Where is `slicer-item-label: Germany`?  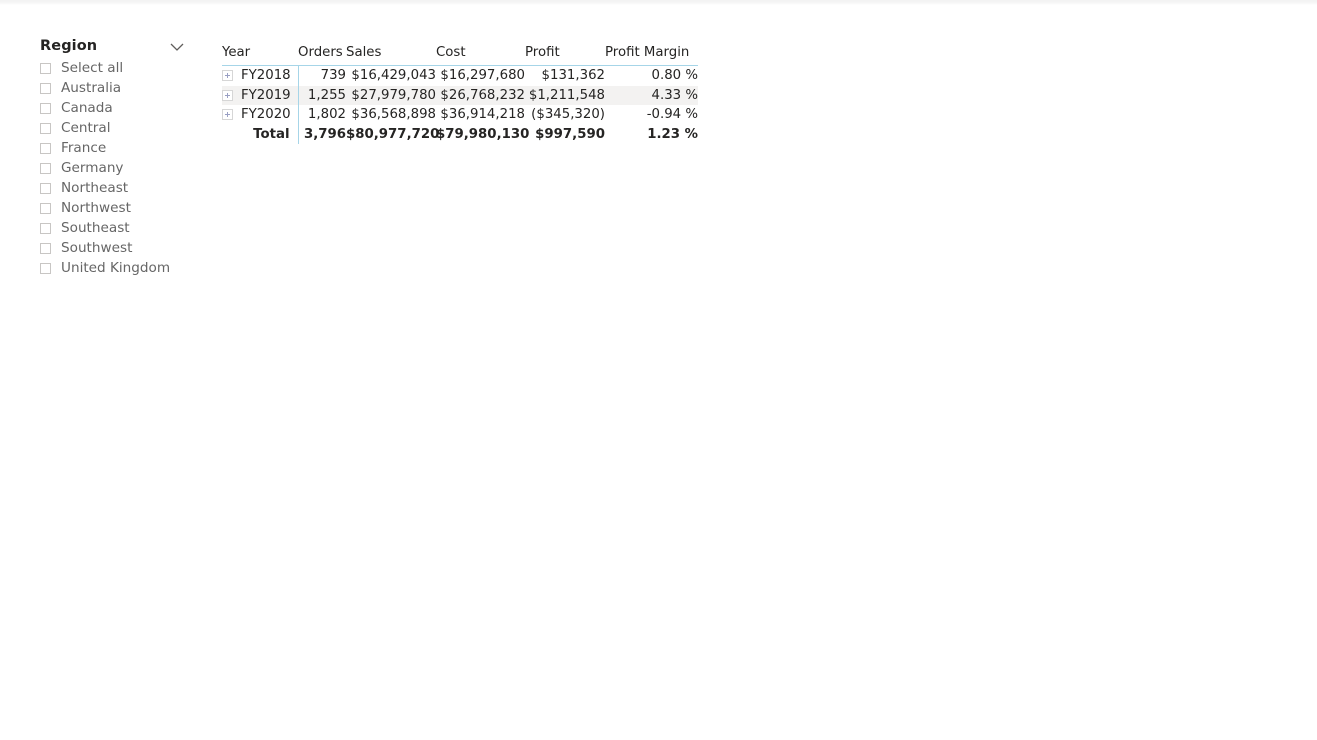
slicer-item-label: Germany is located at coordinates (92, 167).